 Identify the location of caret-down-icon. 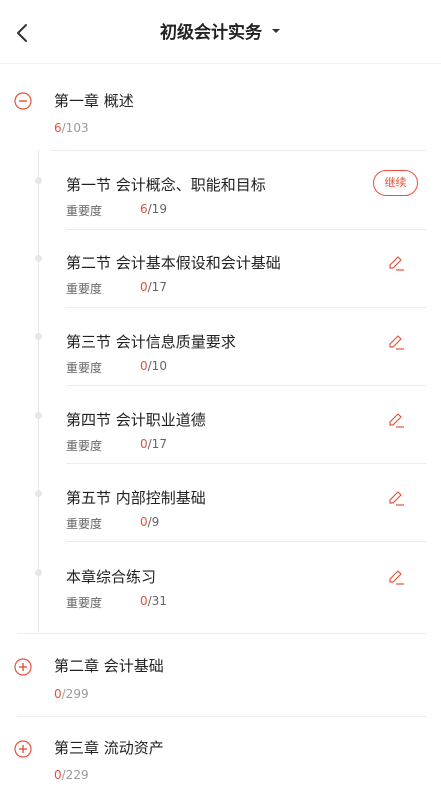
(276, 30).